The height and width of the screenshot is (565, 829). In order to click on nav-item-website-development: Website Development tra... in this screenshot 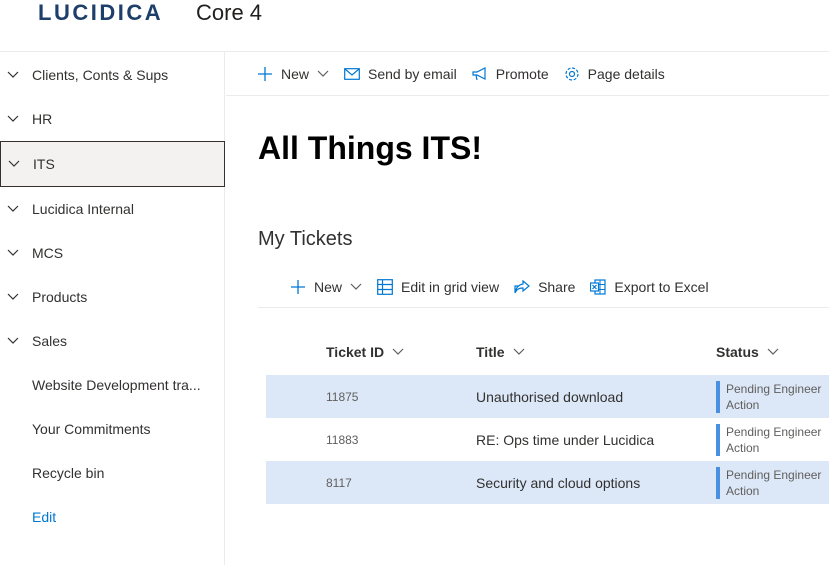, I will do `click(112, 385)`.